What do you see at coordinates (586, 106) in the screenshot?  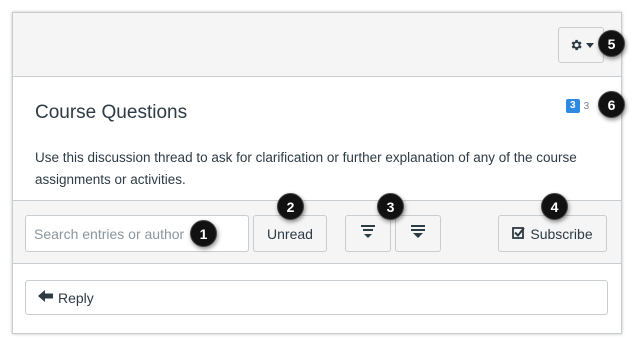 I see `total-count: 3` at bounding box center [586, 106].